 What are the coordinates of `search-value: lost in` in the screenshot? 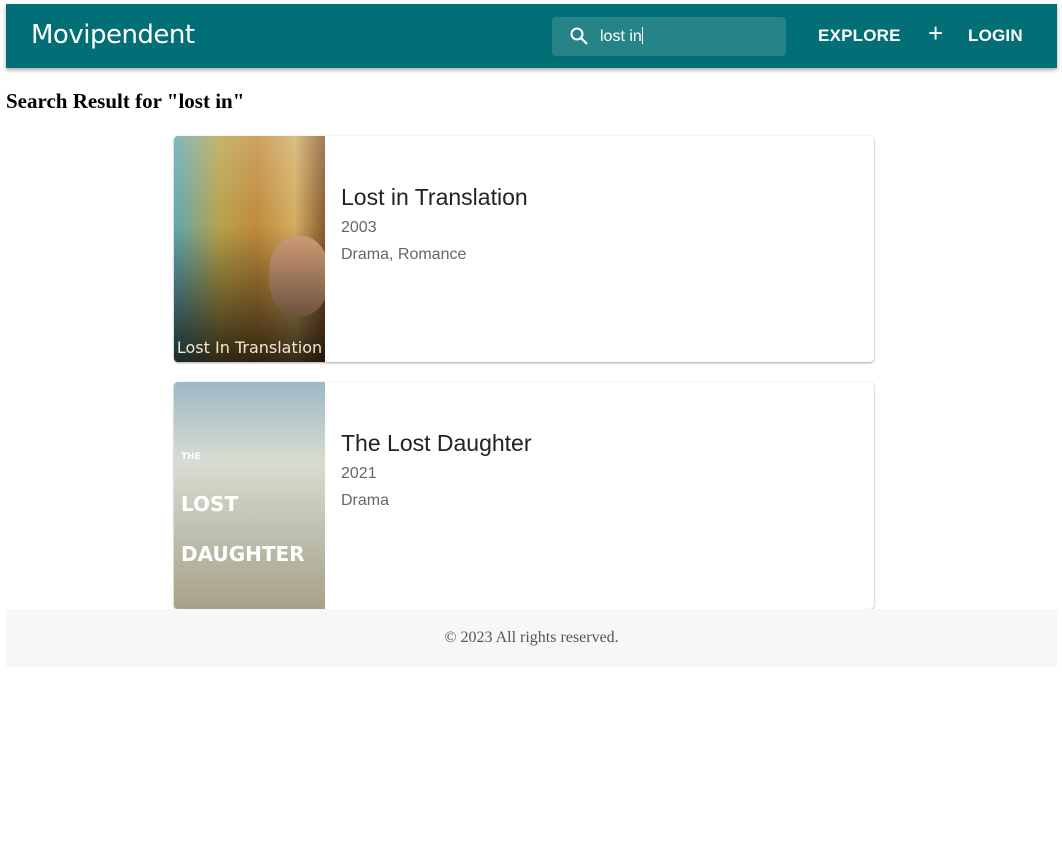 It's located at (621, 36).